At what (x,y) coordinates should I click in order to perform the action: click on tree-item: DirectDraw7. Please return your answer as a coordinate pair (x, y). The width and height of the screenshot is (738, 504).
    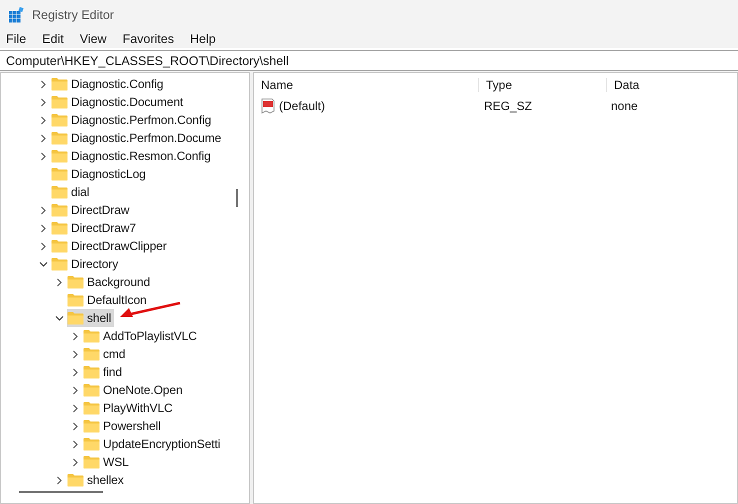
    Looking at the image, I should click on (95, 228).